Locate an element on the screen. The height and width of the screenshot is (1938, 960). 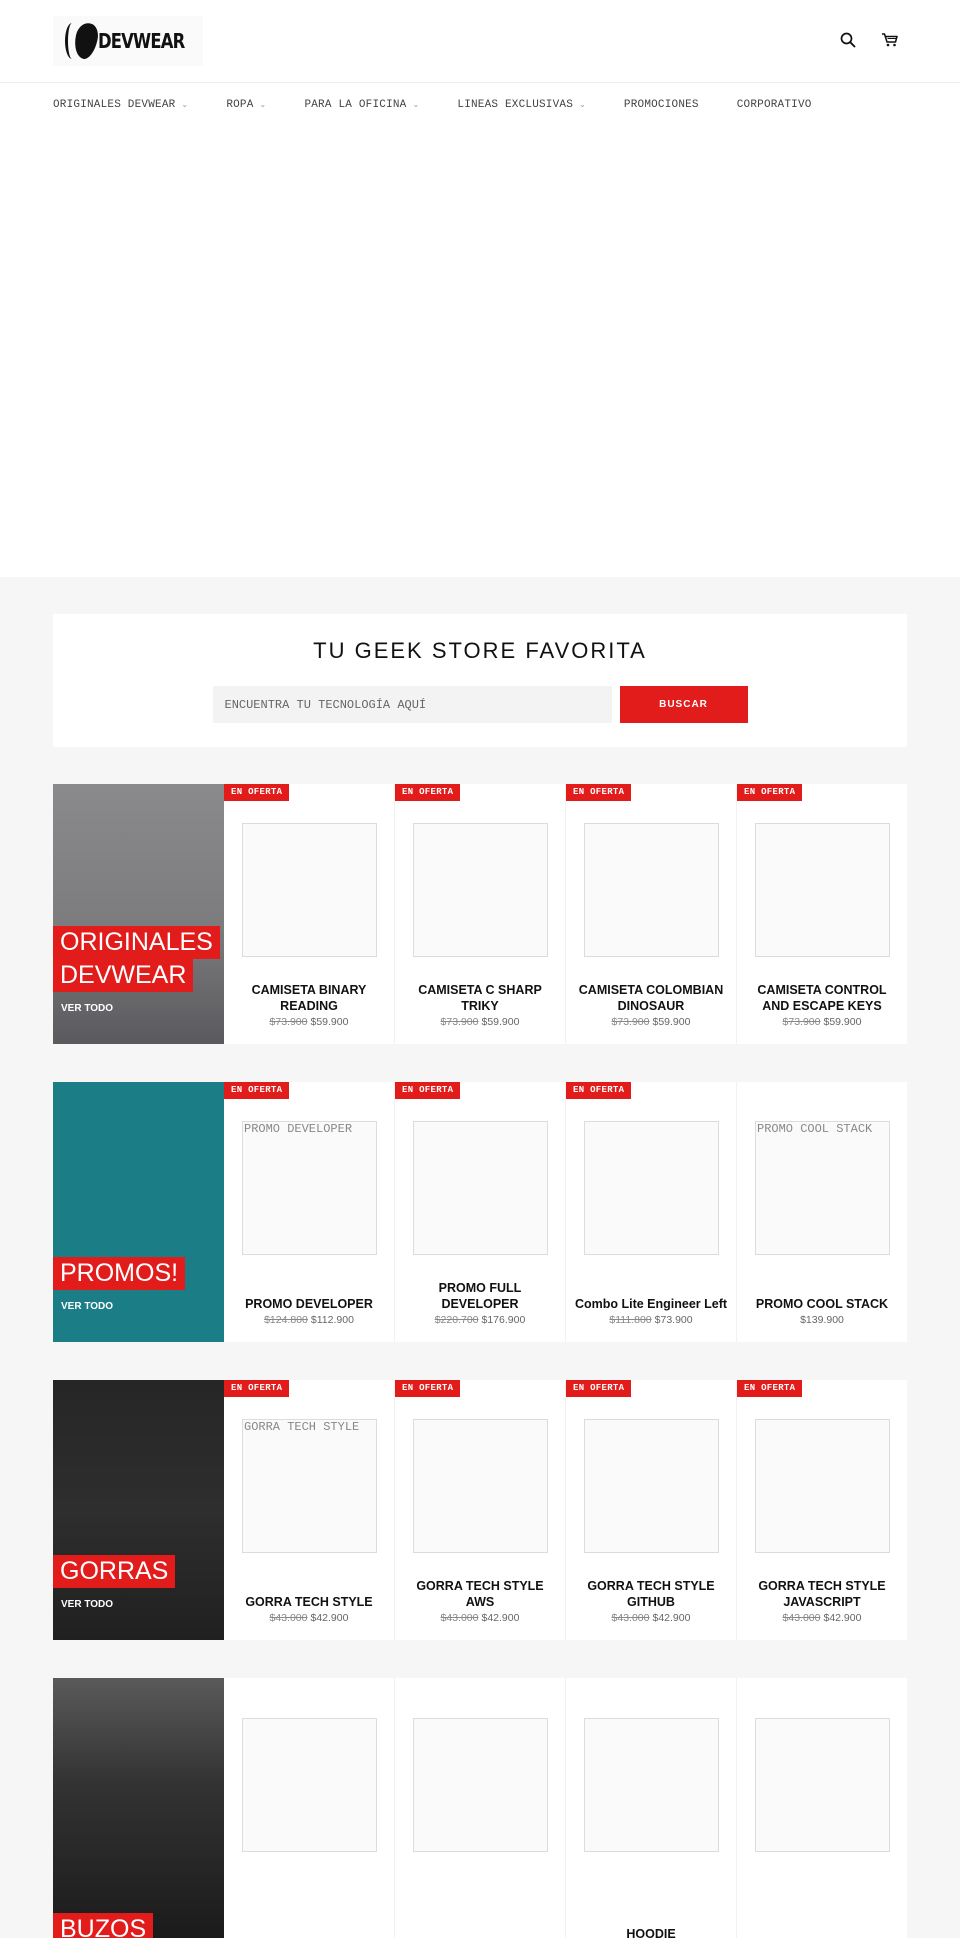
product-name: PROMO DEVELOPER is located at coordinates (309, 1304).